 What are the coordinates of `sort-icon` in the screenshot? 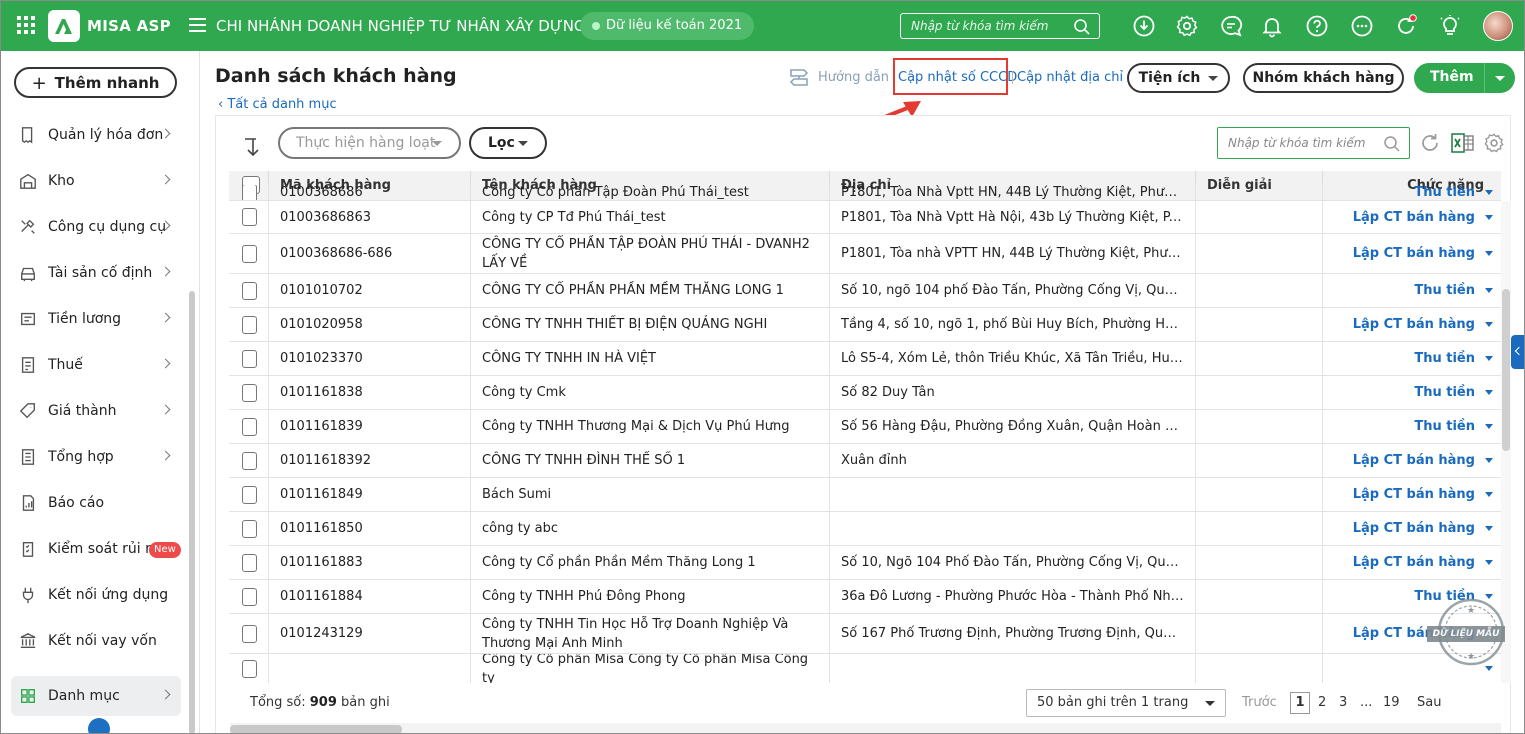 It's located at (253, 147).